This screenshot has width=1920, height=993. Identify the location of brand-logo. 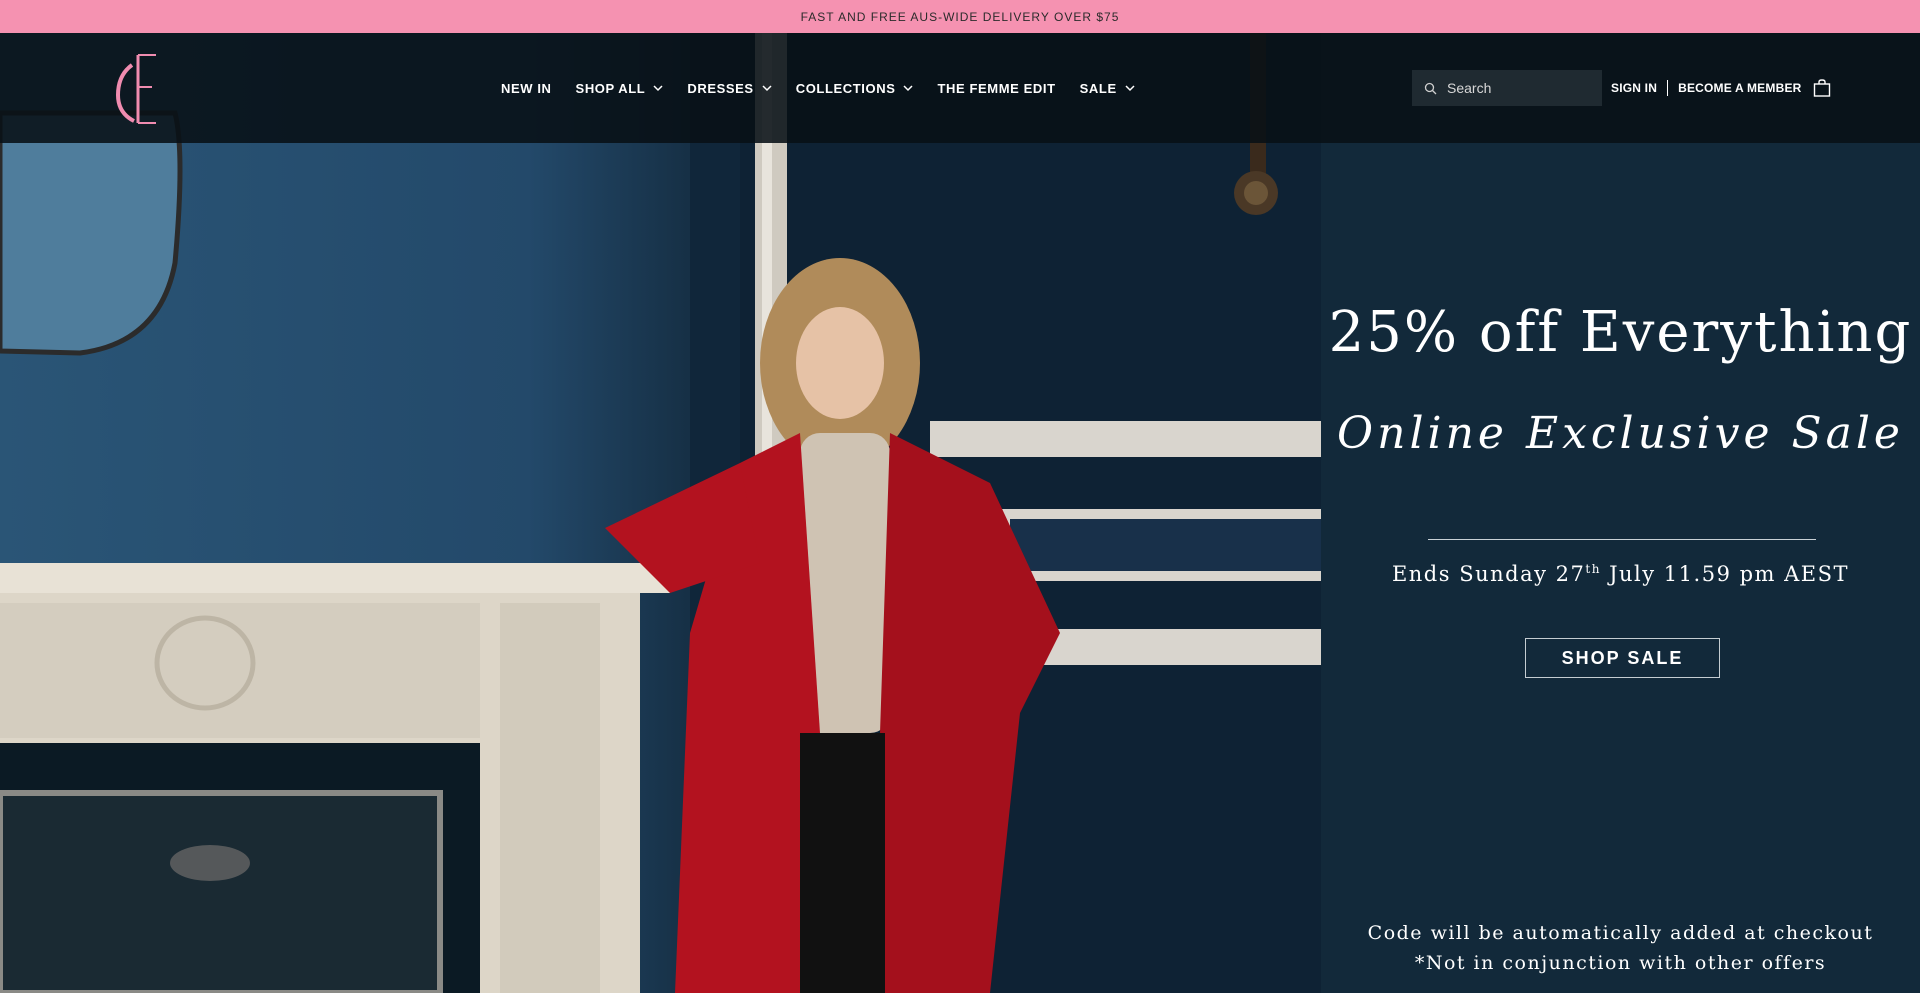
(136, 89).